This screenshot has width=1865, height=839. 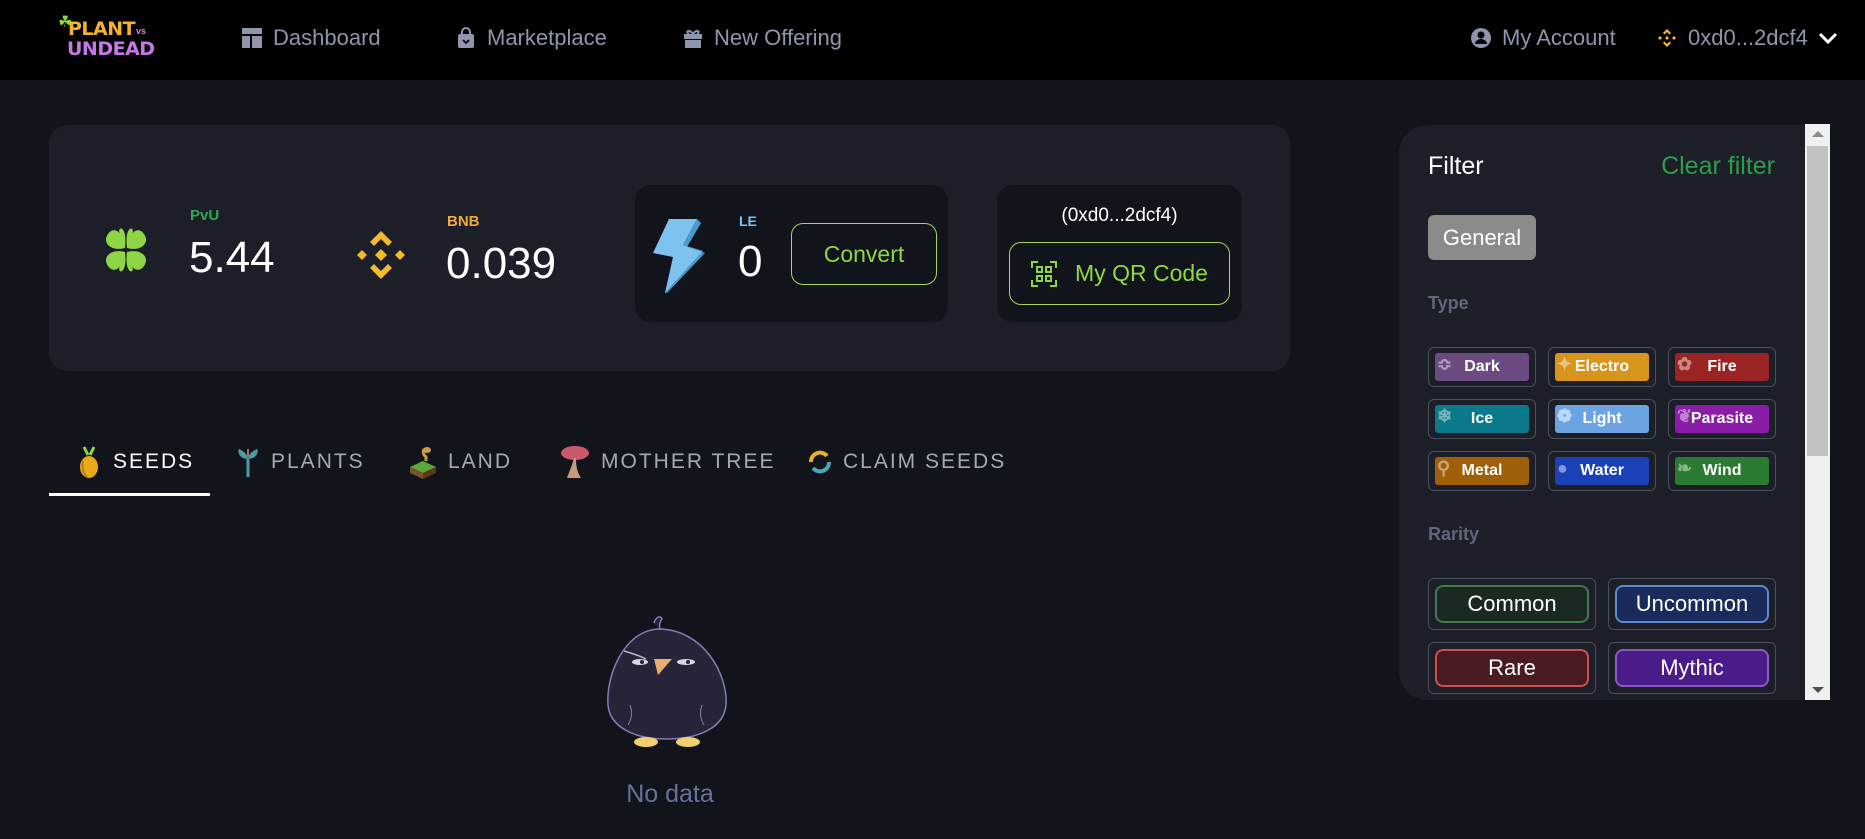 I want to click on tab-plants-label: PLANTS, so click(x=318, y=461).